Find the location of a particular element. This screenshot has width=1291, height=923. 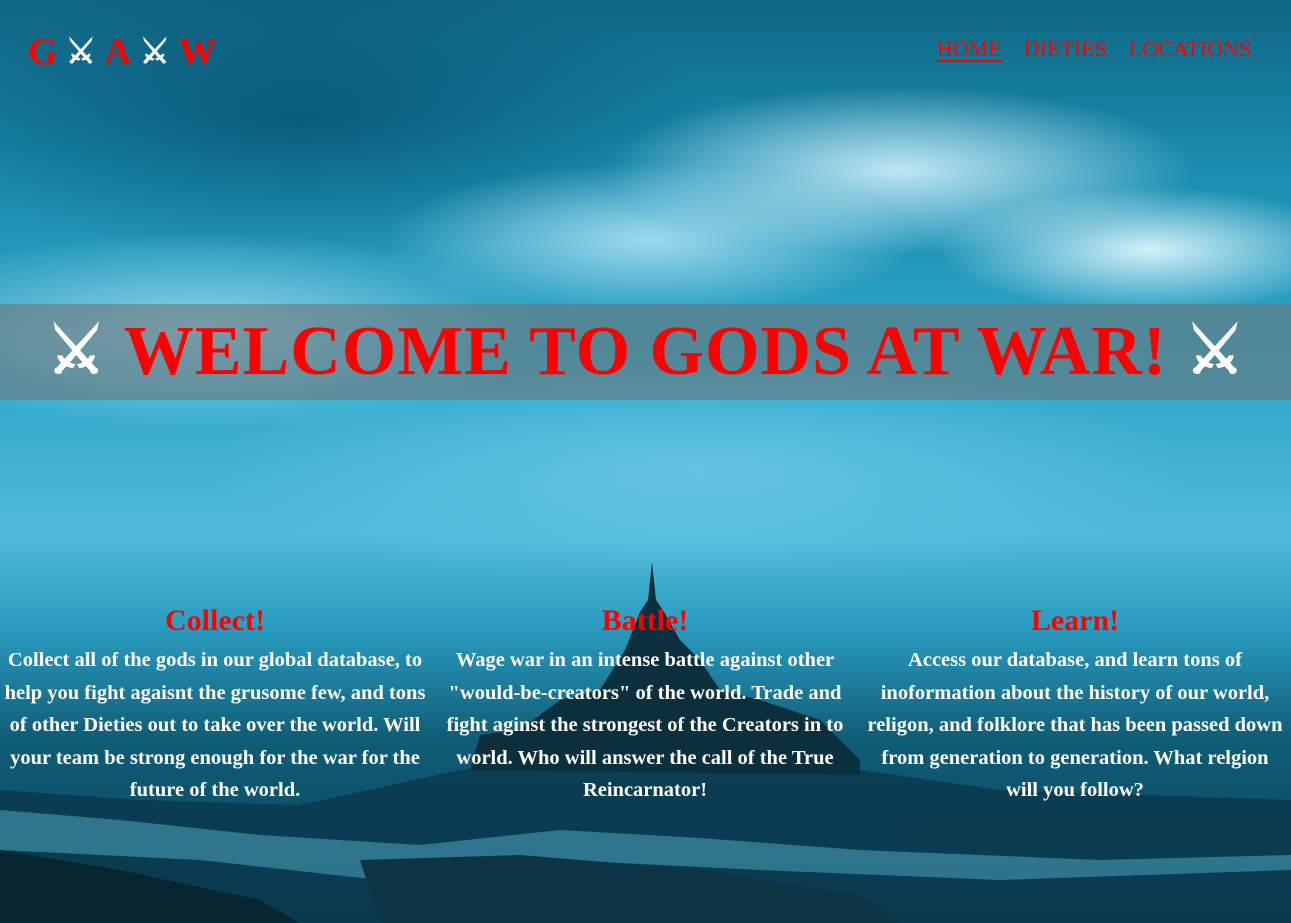

feature-title: Collect! is located at coordinates (215, 620).